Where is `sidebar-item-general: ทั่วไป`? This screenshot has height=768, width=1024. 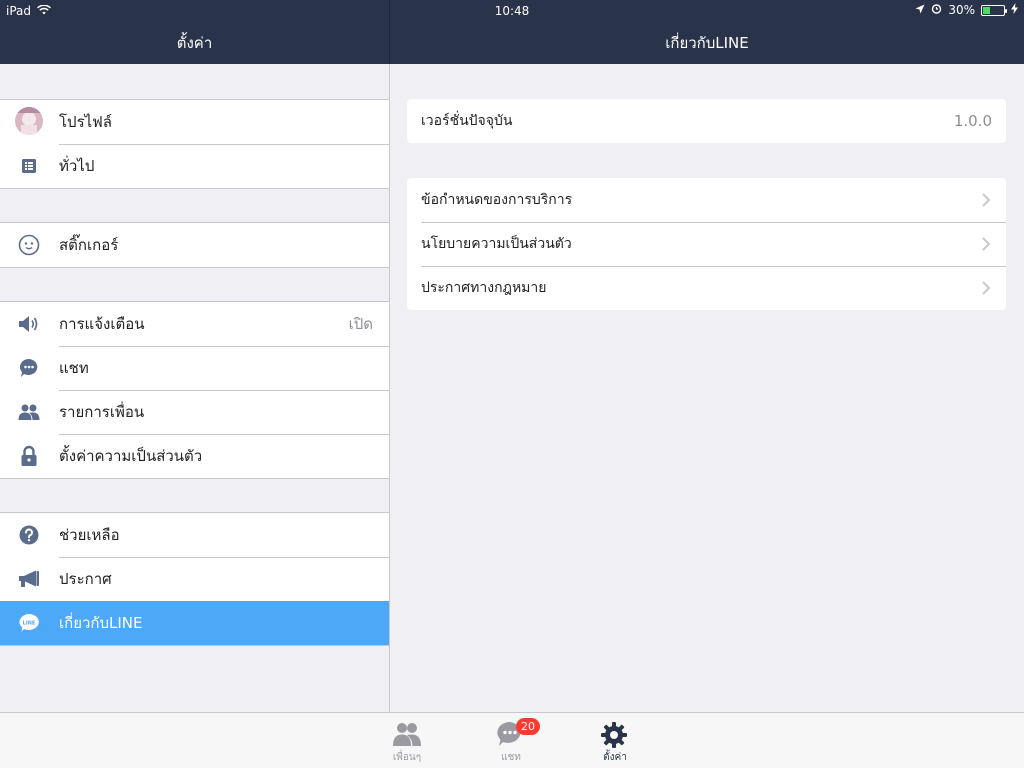
sidebar-item-general: ทั่วไป is located at coordinates (194, 166).